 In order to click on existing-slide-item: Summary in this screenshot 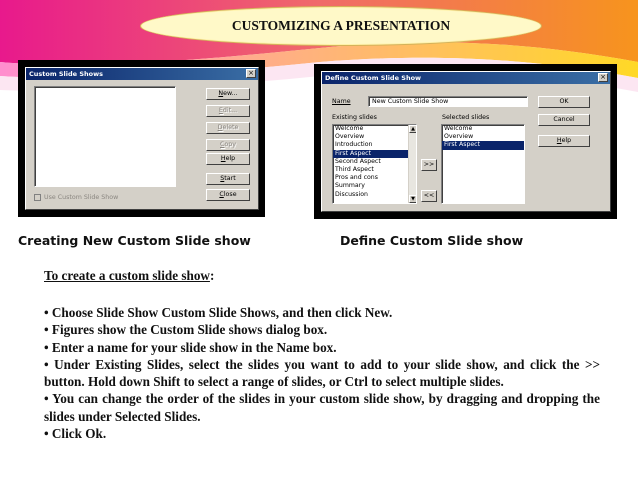, I will do `click(374, 186)`.